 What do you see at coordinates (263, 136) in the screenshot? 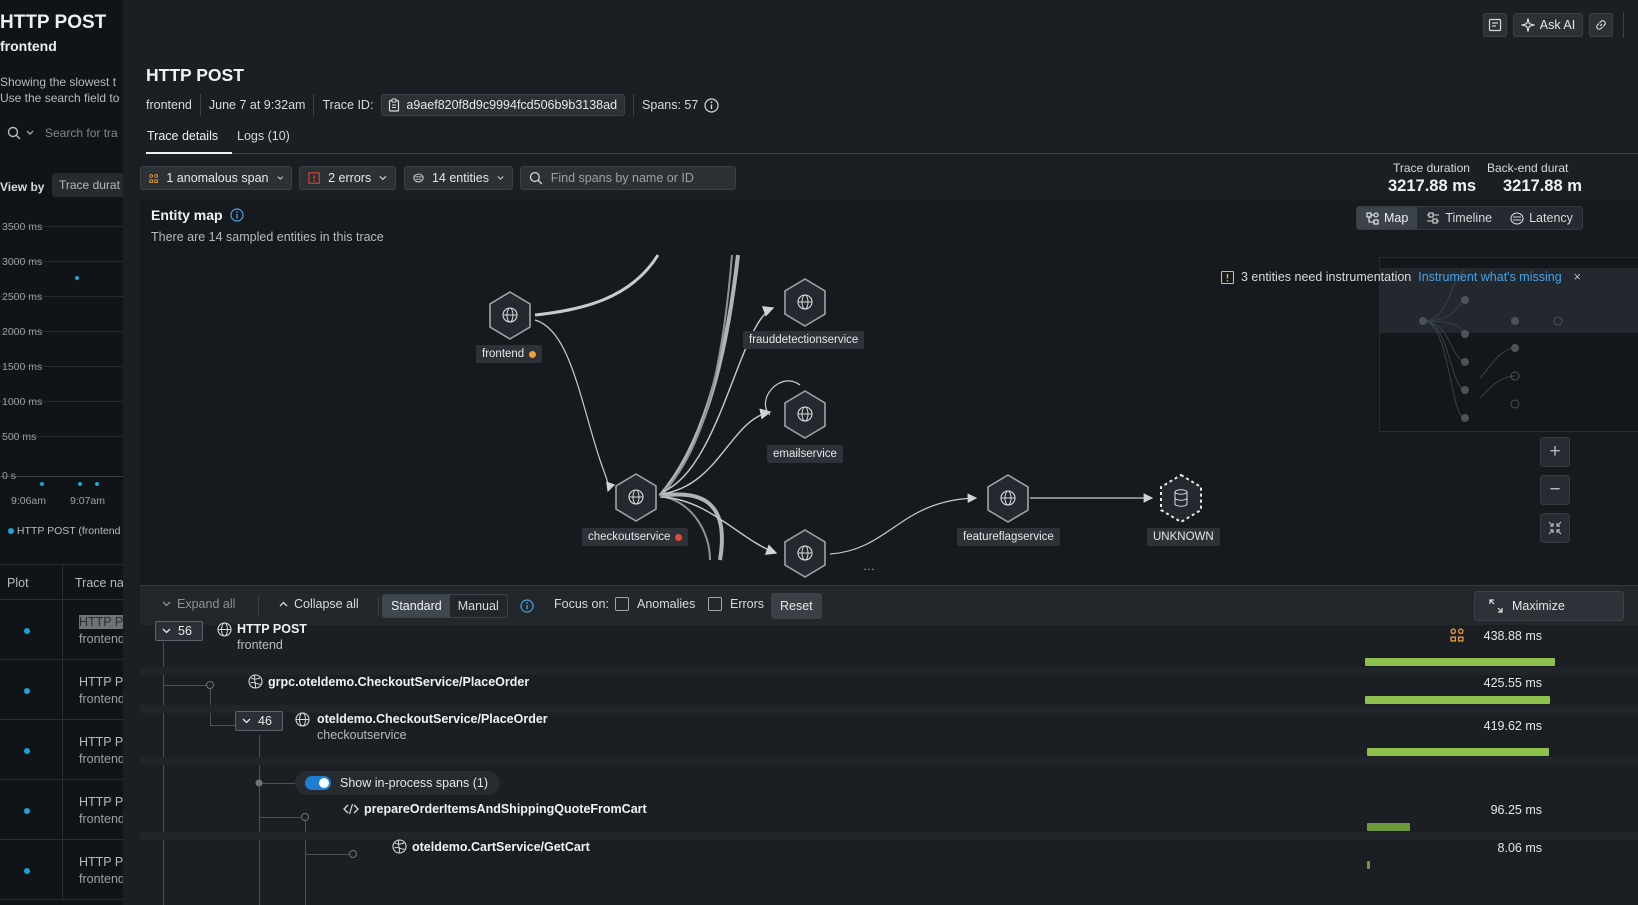
I see `tab-logs: Logs (10)` at bounding box center [263, 136].